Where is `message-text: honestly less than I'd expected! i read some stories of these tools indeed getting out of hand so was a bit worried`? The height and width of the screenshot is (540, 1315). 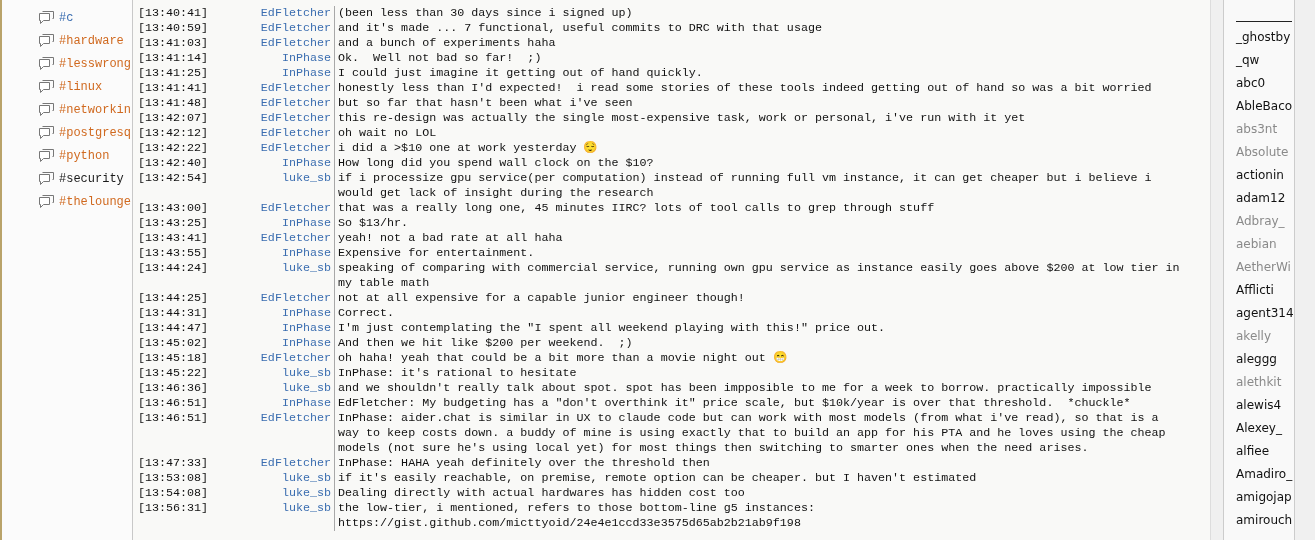
message-text: honestly less than I'd expected! i read some stories of these tools indeed getting out of hand so was a bit worried is located at coordinates (760, 88).